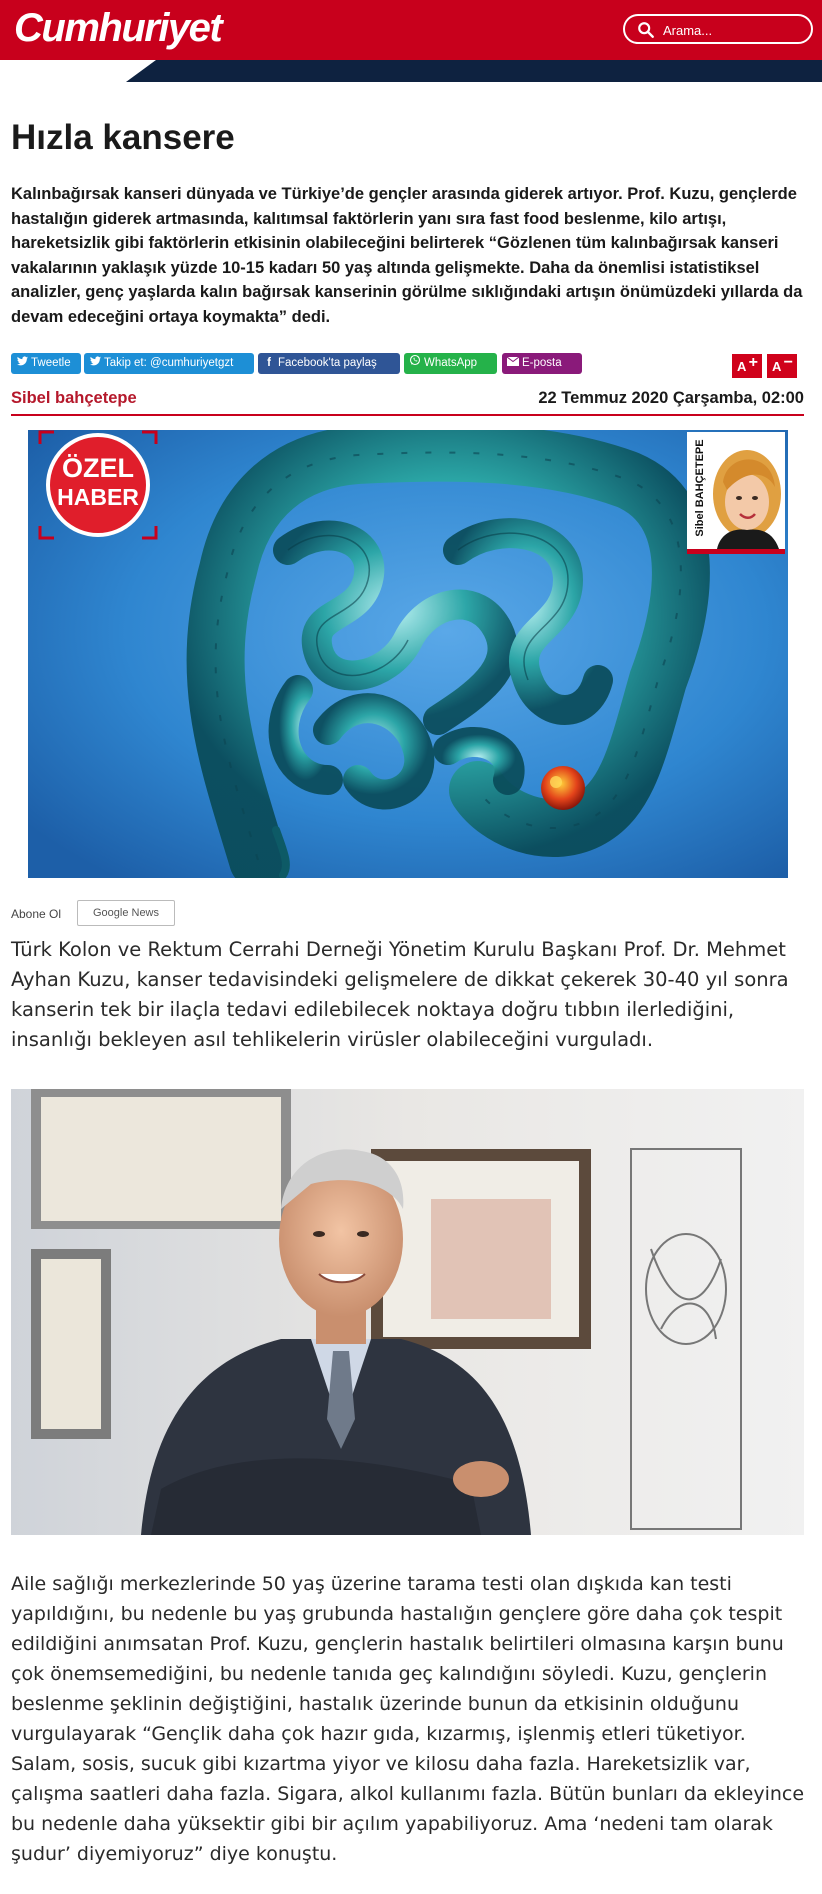 This screenshot has width=822, height=1894. Describe the element at coordinates (415, 363) in the screenshot. I see `whatsapp-icon` at that location.